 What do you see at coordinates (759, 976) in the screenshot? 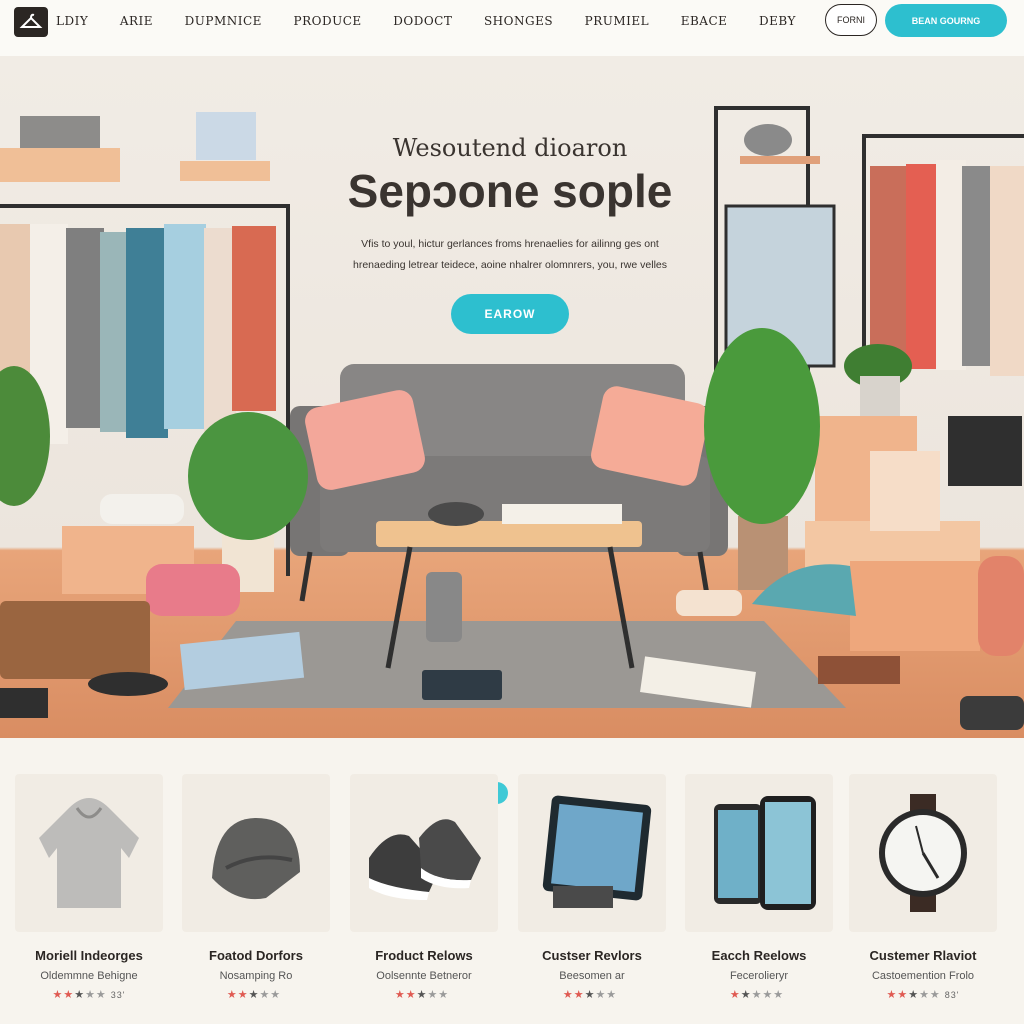
I see `product-subtitle: Fecerolieryr` at bounding box center [759, 976].